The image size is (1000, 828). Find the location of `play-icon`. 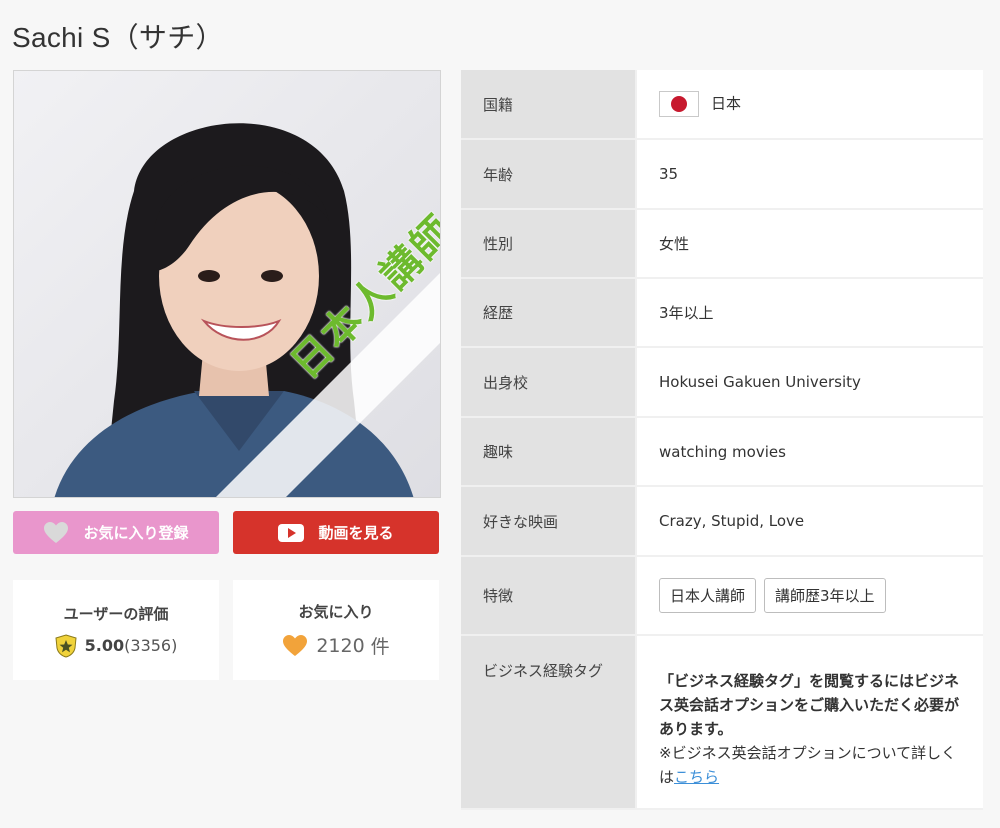

play-icon is located at coordinates (291, 532).